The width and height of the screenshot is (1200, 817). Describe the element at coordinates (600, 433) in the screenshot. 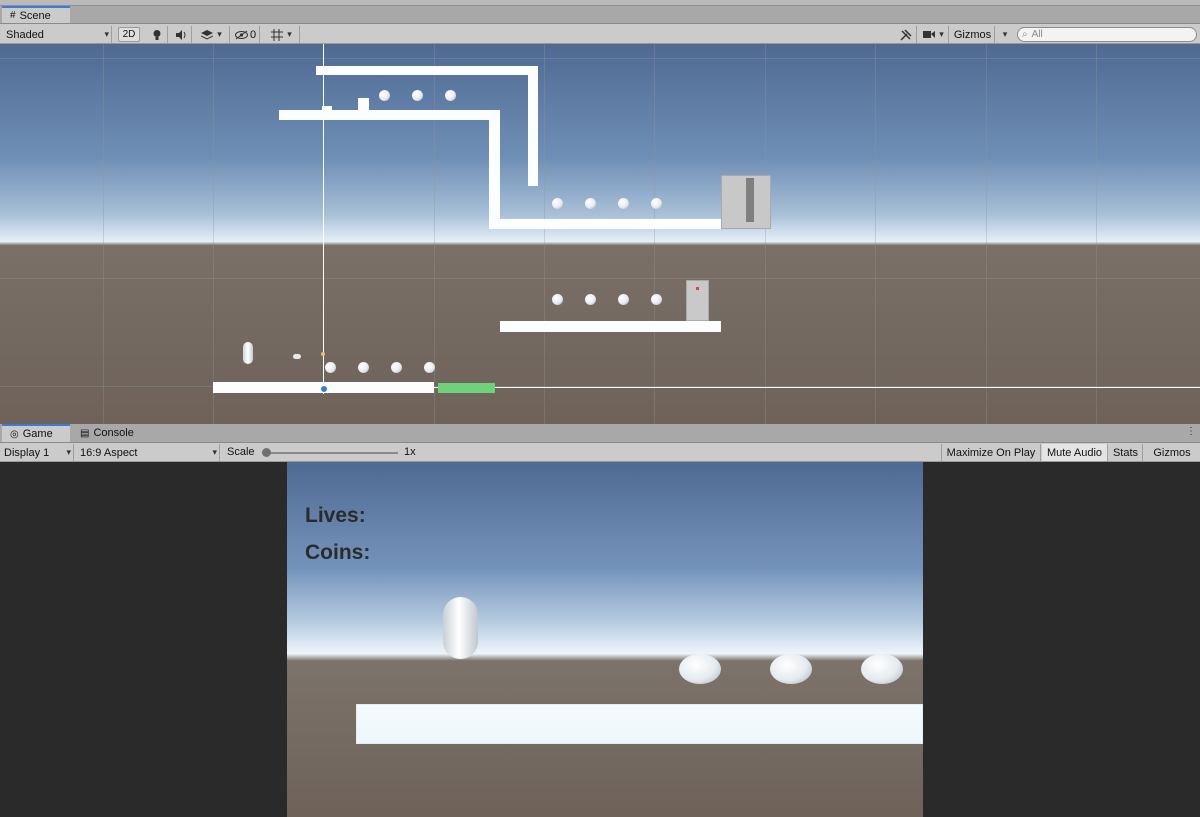

I see `lower-tab-bar: ◎ Game ▤ Console ⋮` at that location.